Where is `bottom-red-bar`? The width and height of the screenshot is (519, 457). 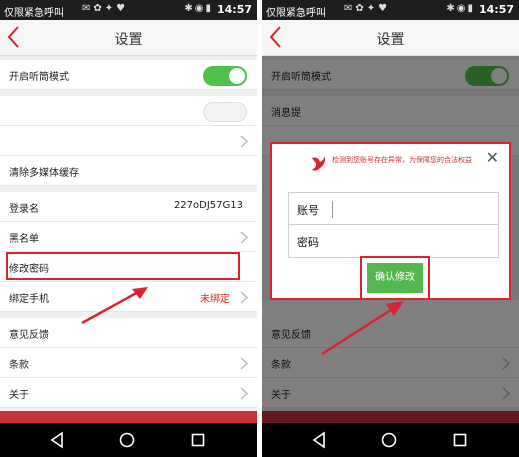
bottom-red-bar is located at coordinates (128, 417).